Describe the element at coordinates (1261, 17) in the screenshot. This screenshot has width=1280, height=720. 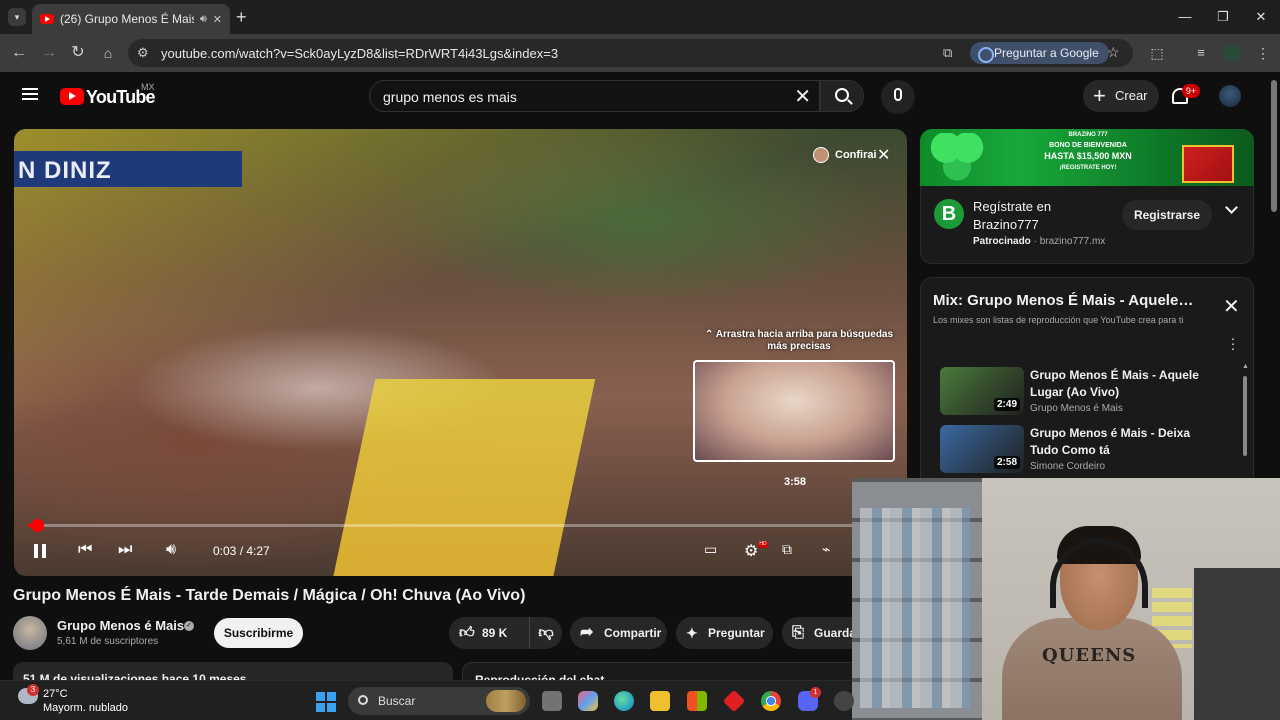
I see `close-window-button: ✕` at that location.